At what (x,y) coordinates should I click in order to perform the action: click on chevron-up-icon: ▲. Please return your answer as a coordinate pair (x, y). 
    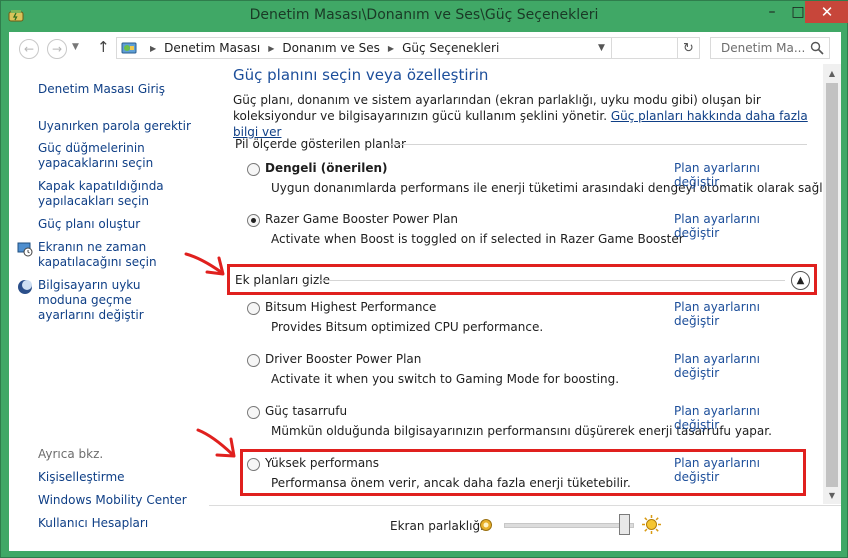
    Looking at the image, I should click on (832, 73).